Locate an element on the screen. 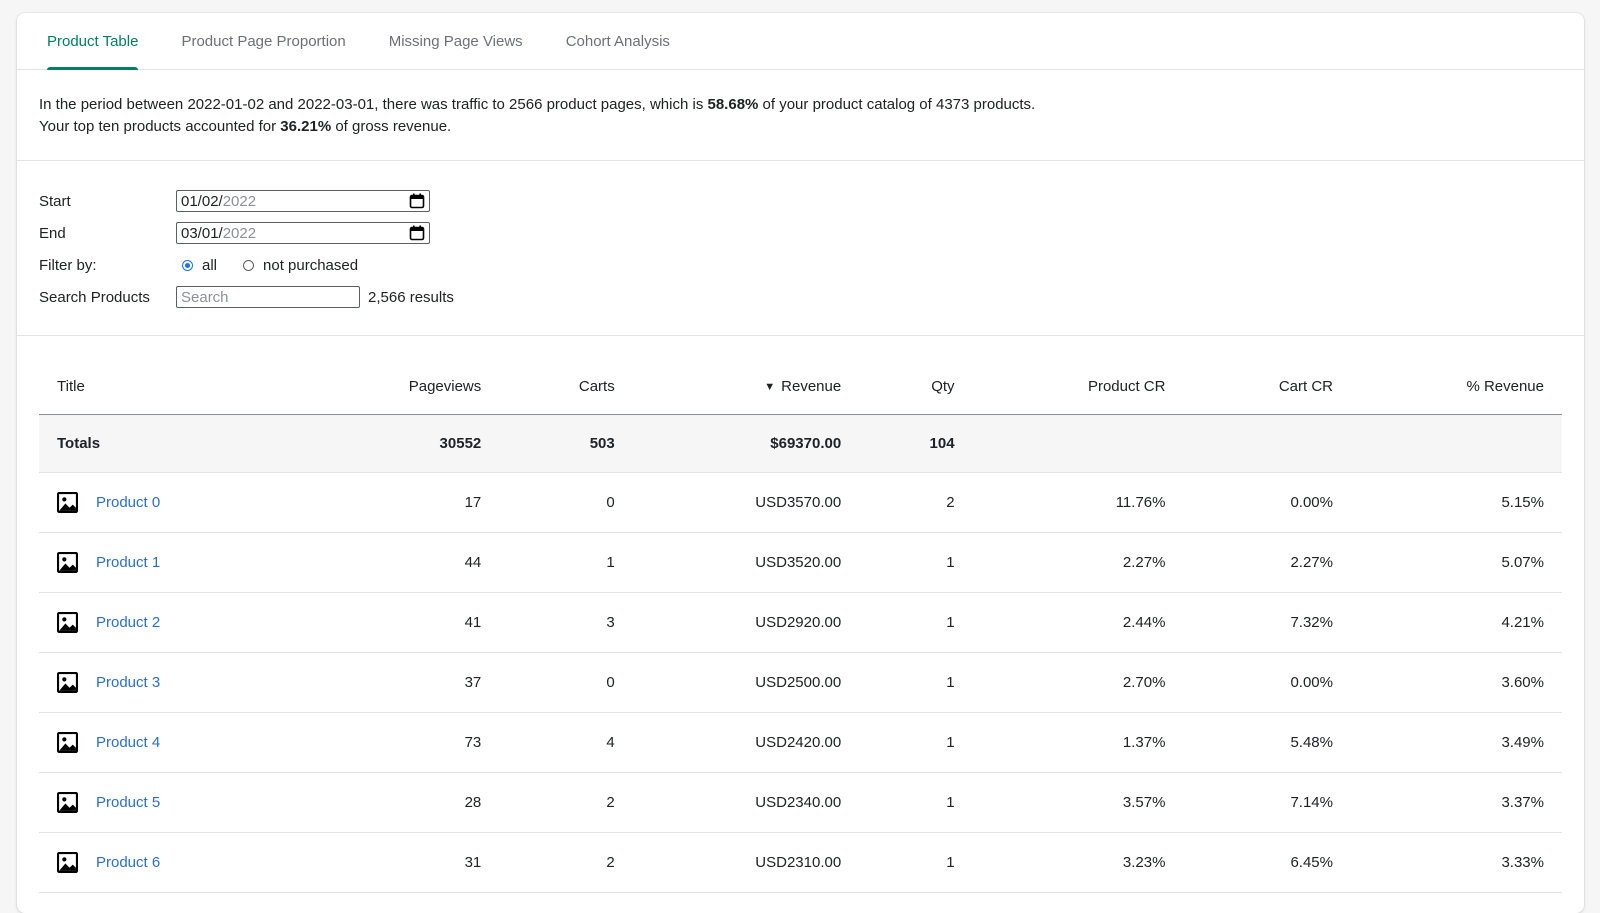 This screenshot has height=913, width=1600. product-link: Product 6 is located at coordinates (128, 862).